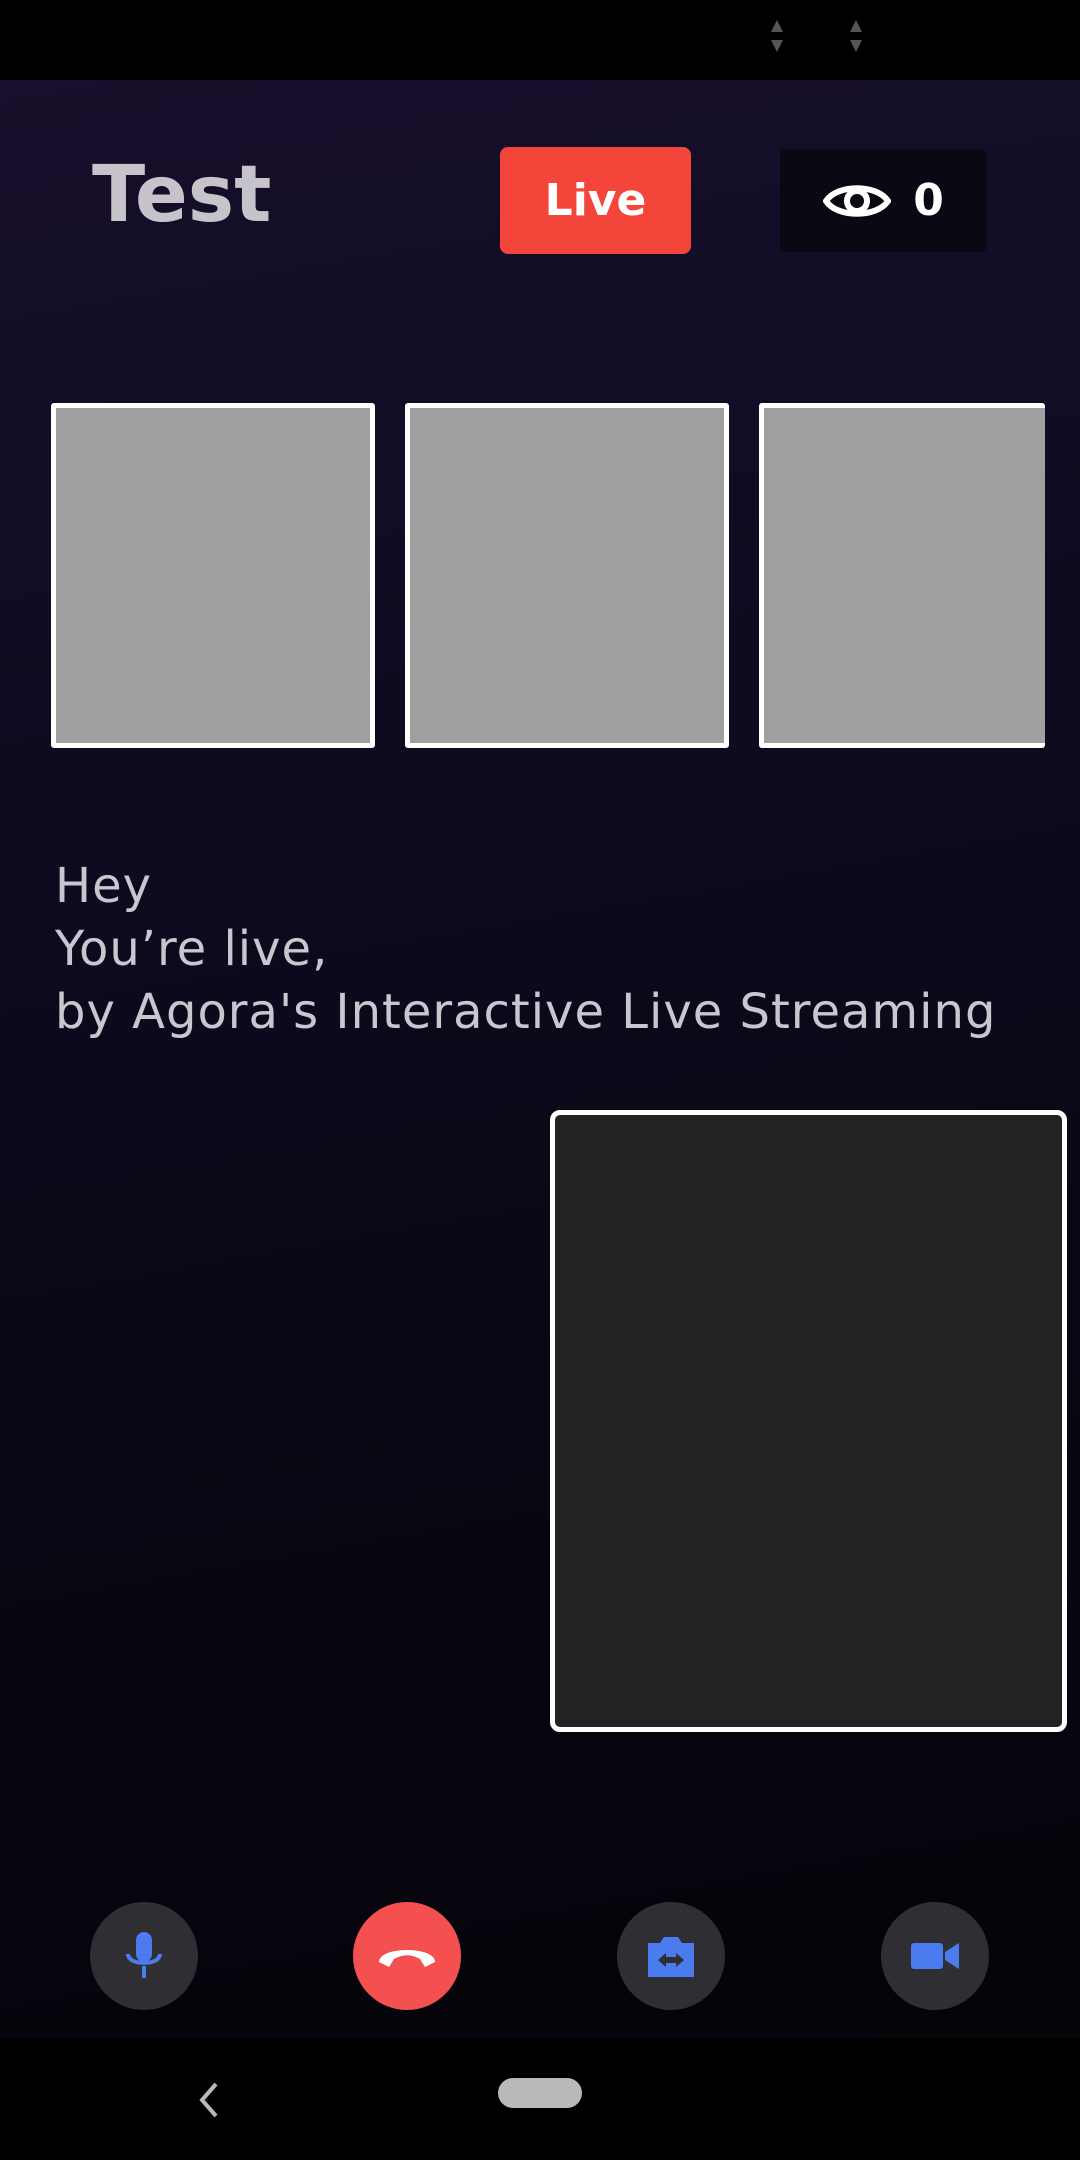 This screenshot has height=2160, width=1080. I want to click on hang-up-icon, so click(407, 1958).